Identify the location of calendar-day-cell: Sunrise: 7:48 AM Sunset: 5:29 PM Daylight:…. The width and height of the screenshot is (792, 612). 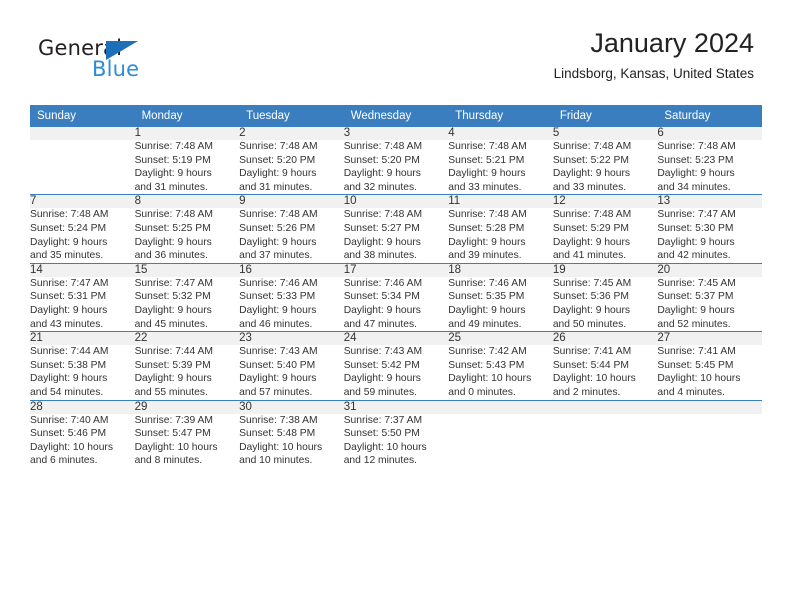
(605, 235).